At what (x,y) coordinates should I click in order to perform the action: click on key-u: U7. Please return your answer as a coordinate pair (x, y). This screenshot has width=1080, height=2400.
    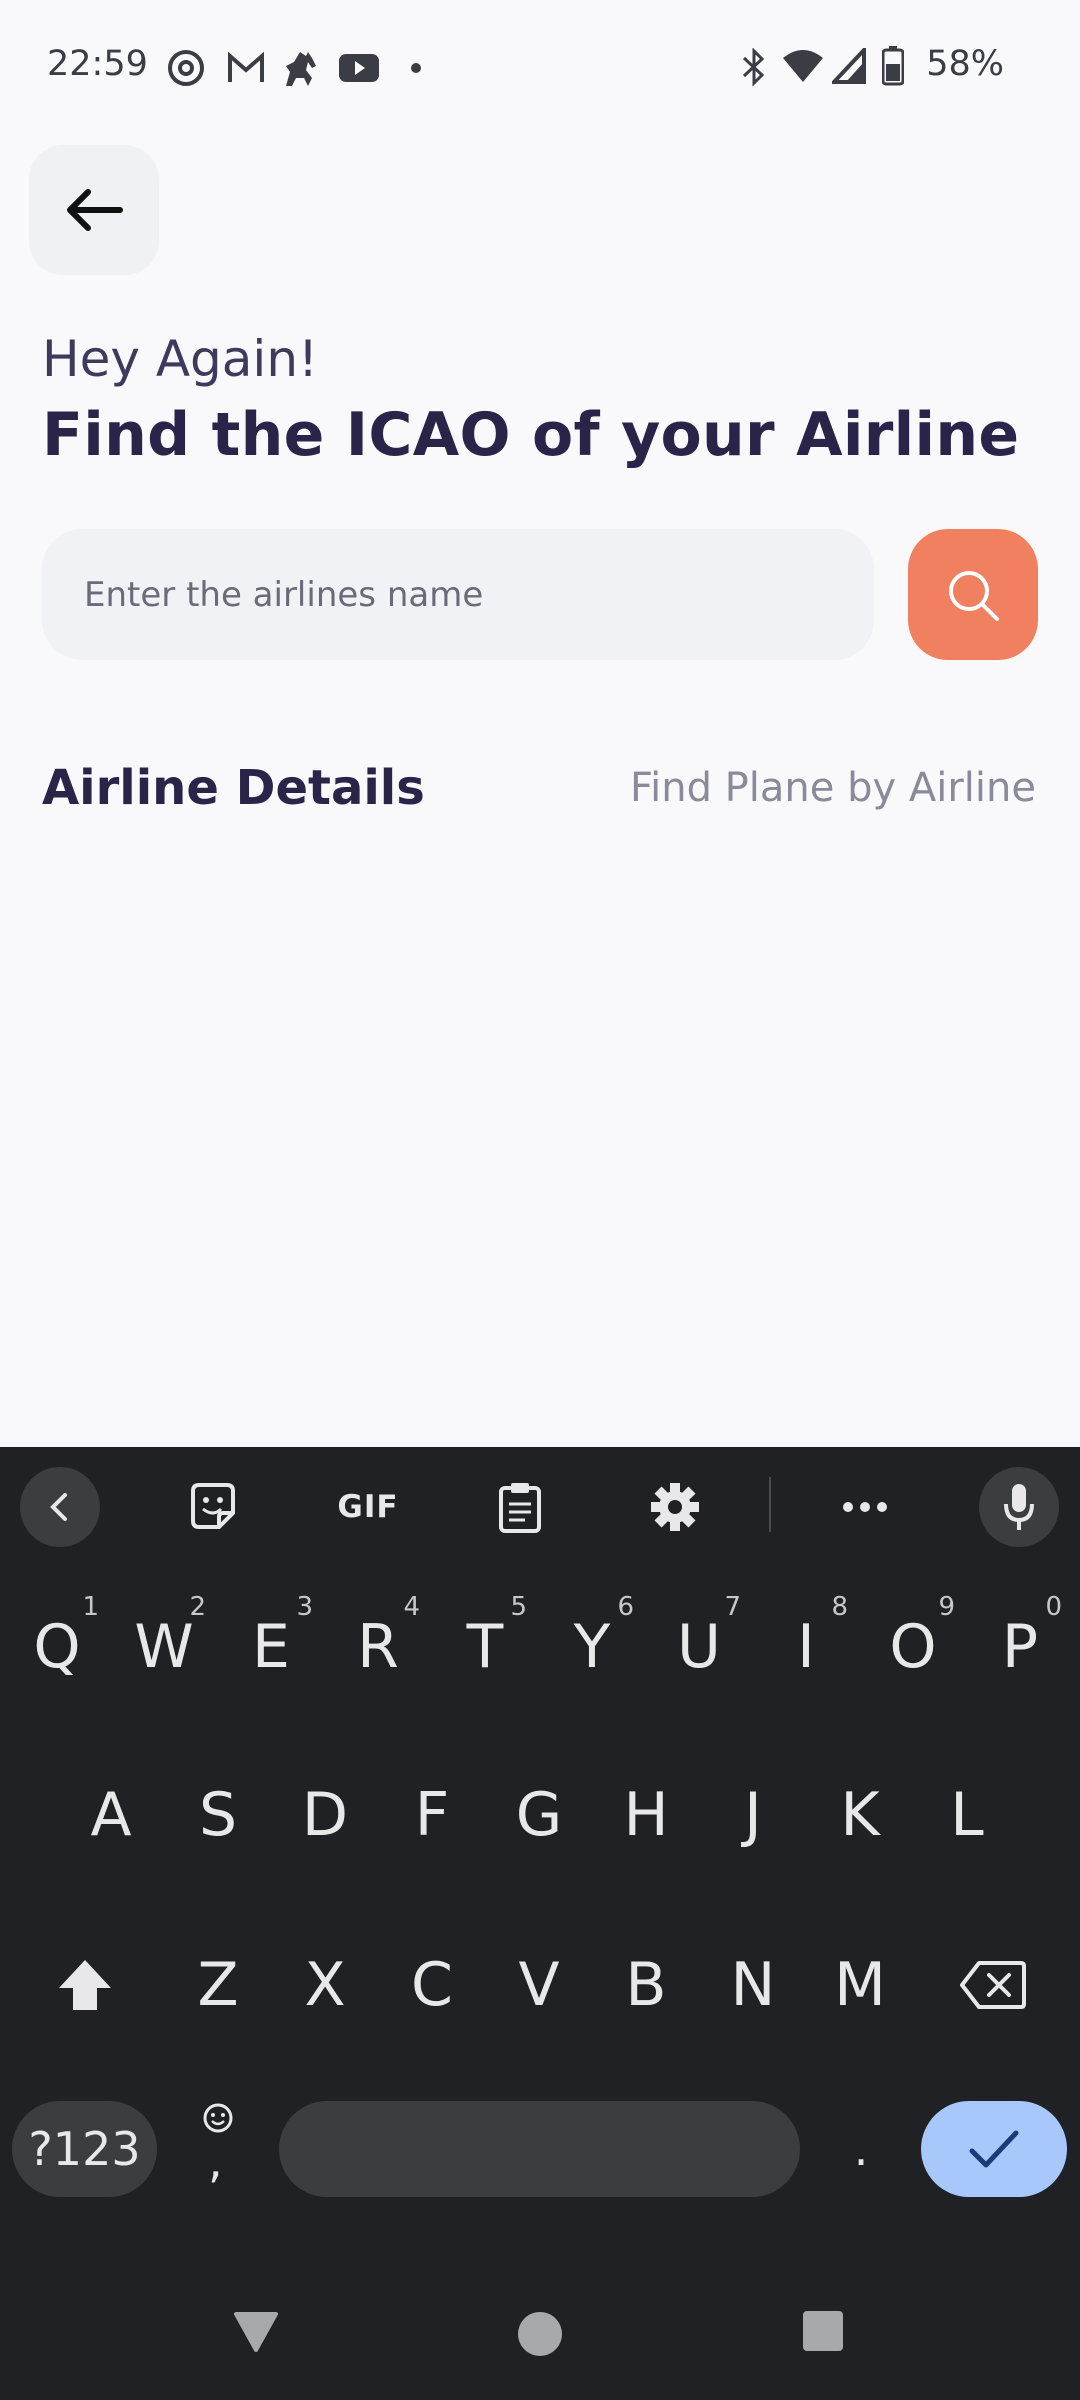
    Looking at the image, I should click on (699, 1647).